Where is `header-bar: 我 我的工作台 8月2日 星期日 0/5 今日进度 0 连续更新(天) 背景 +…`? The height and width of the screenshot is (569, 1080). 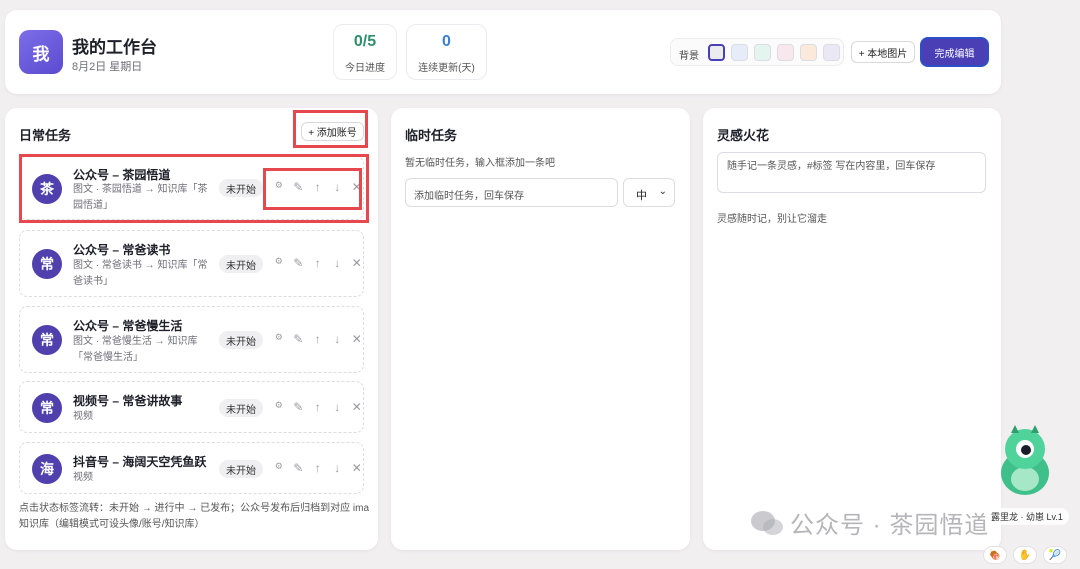 header-bar: 我 我的工作台 8月2日 星期日 0/5 今日进度 0 连续更新(天) 背景 +… is located at coordinates (503, 52).